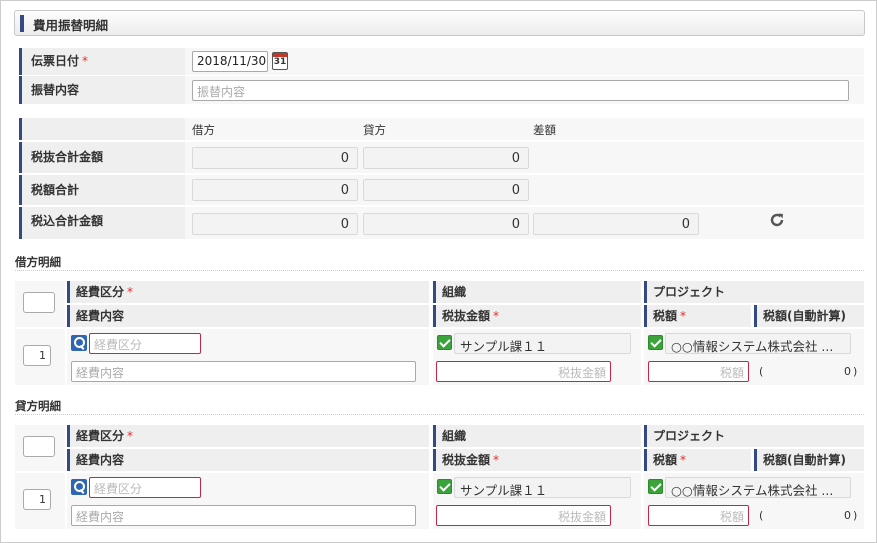 This screenshot has width=877, height=543. I want to click on credit-org-field: サンプル課１１, so click(542, 487).